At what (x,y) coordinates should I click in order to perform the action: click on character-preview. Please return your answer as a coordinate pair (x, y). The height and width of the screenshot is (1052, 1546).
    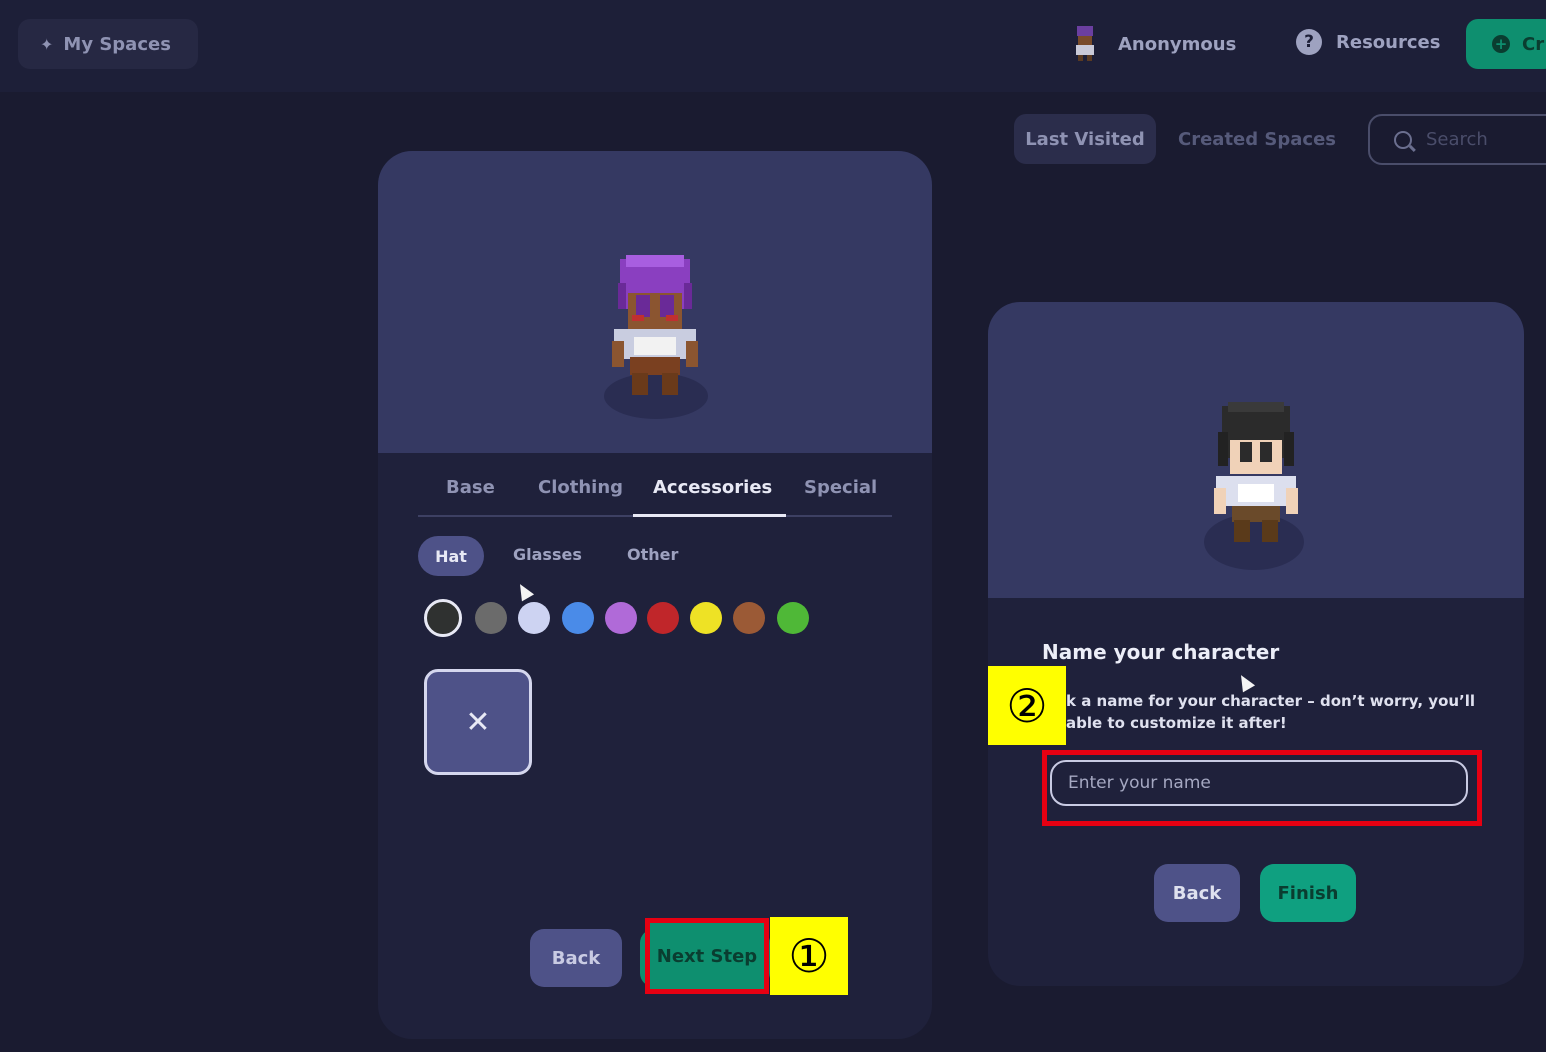
    Looking at the image, I should click on (655, 302).